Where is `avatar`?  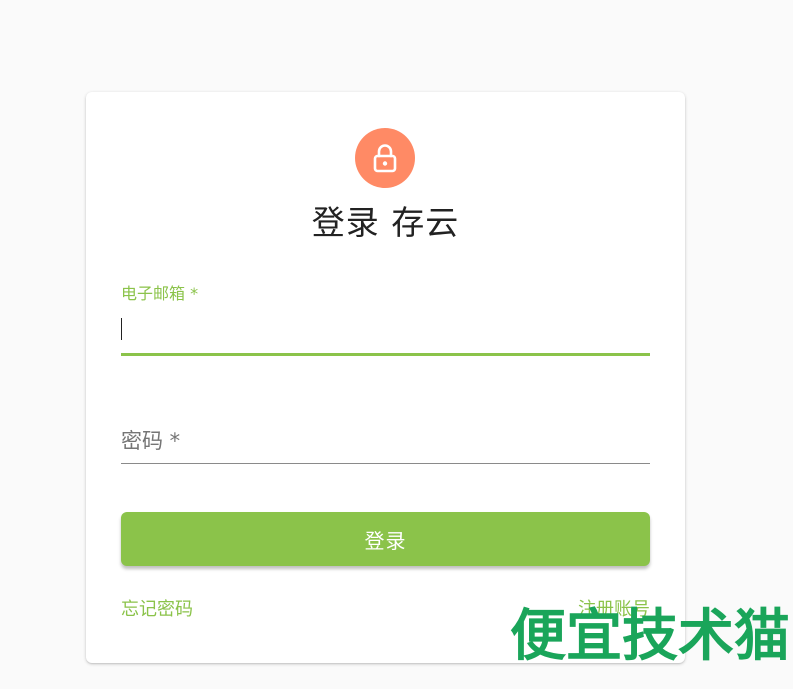 avatar is located at coordinates (385, 158).